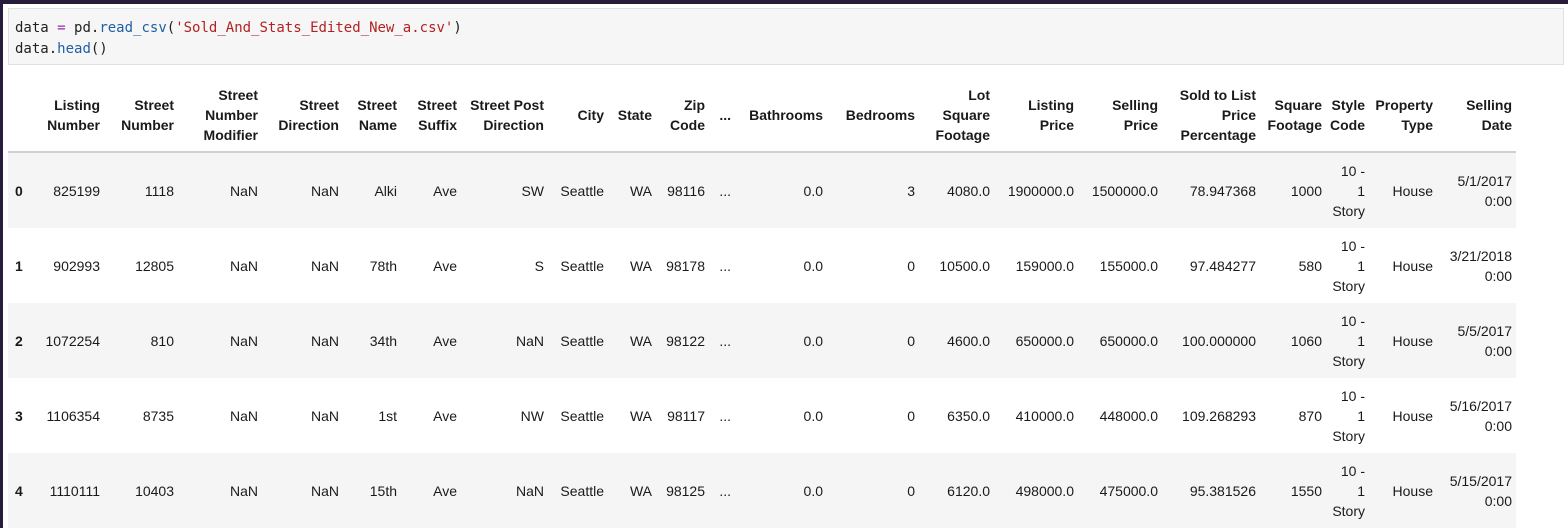 This screenshot has height=528, width=1568. I want to click on table-cell: 78.947368, so click(1222, 190).